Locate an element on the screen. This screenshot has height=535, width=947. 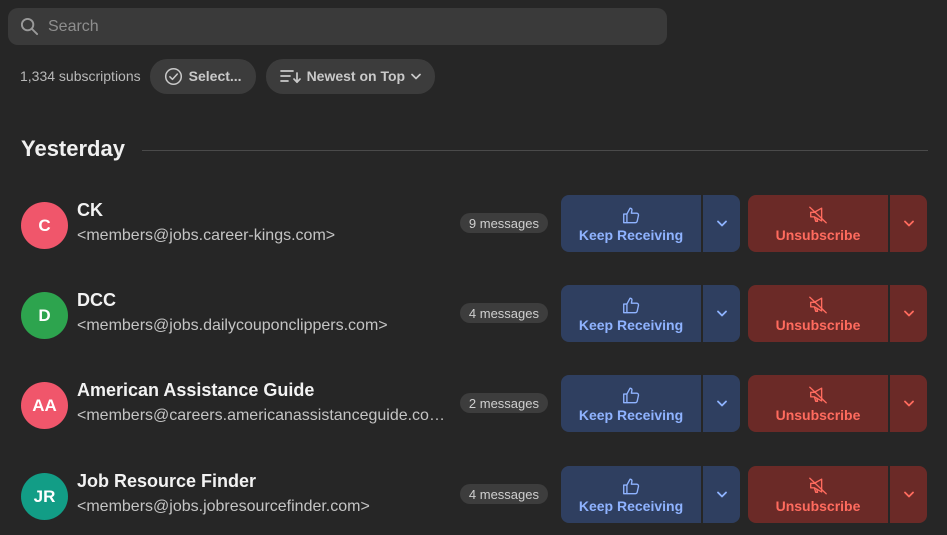
avatar-initials: C is located at coordinates (44, 225).